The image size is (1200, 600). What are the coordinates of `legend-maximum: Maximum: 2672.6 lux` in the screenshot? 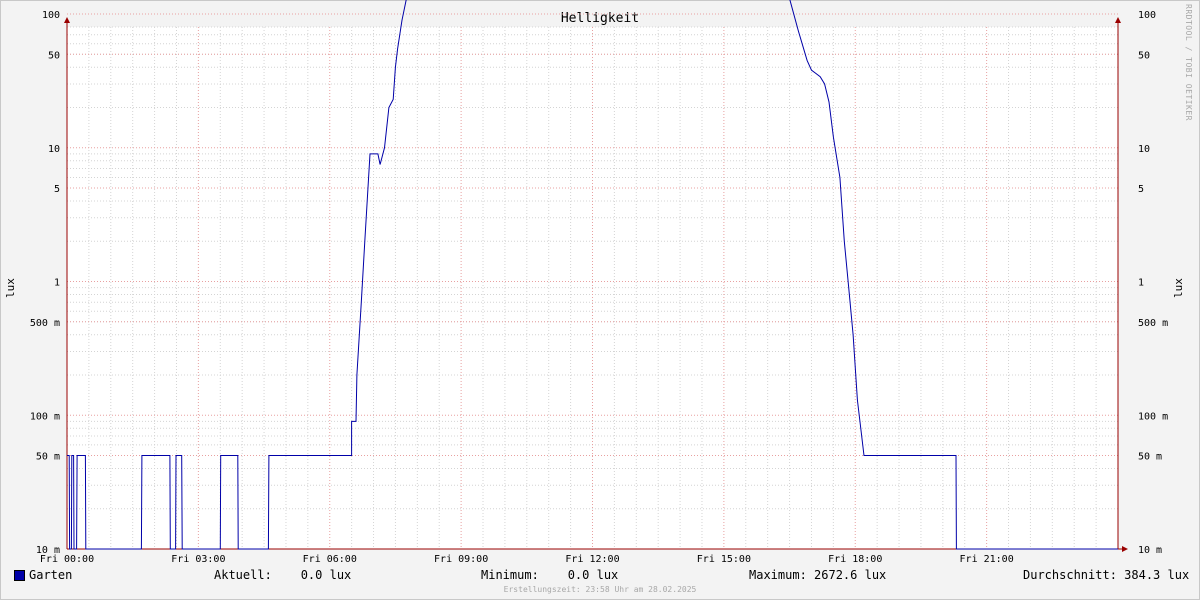 It's located at (818, 575).